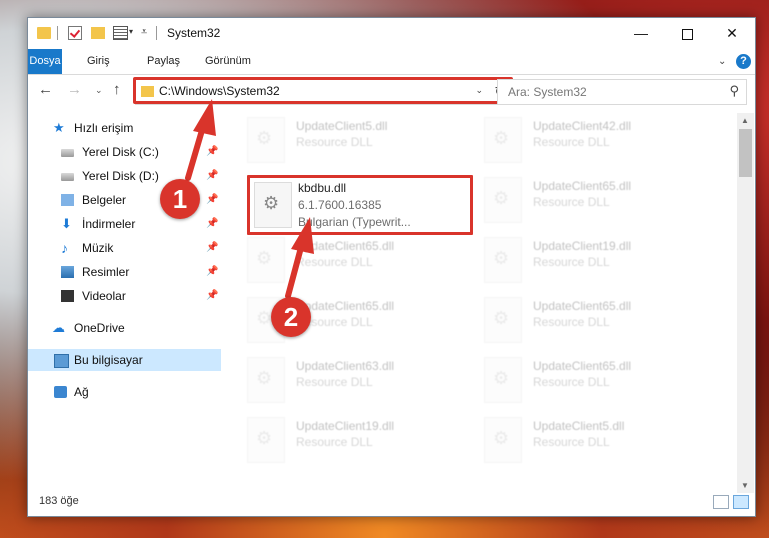  I want to click on details-view-icon, so click(721, 502).